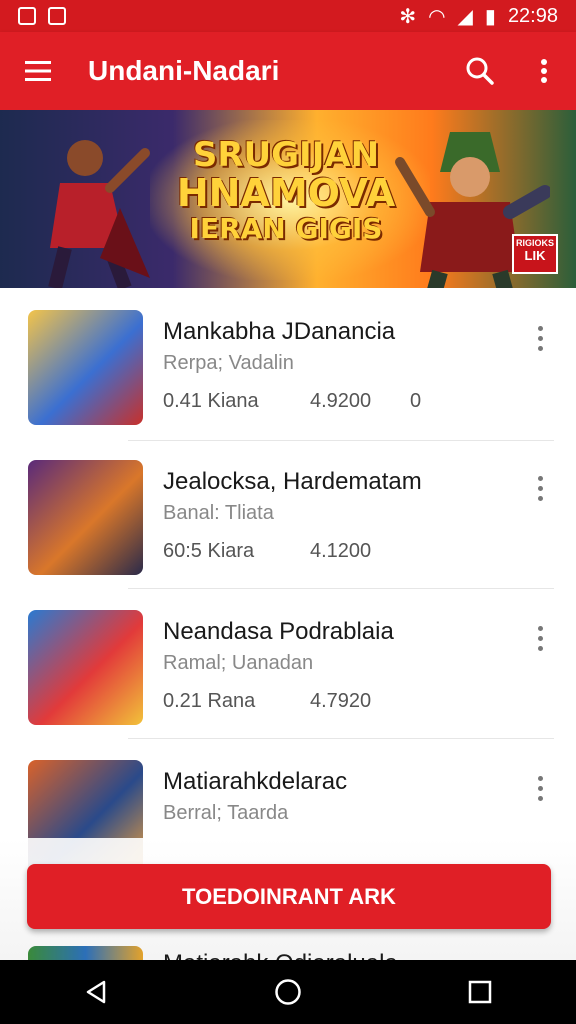  I want to click on app-bar: Undani-Nadari, so click(288, 71).